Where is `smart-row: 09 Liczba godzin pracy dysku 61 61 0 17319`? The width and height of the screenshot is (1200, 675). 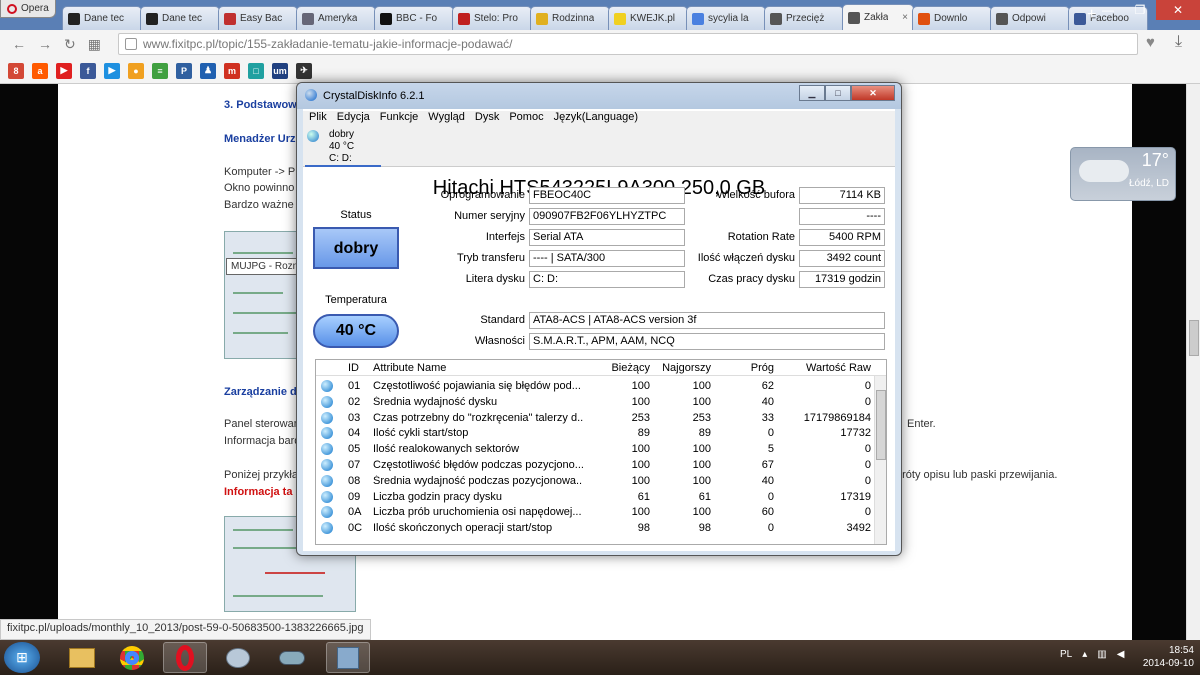 smart-row: 09 Liczba godzin pracy dysku 61 61 0 17319 is located at coordinates (595, 497).